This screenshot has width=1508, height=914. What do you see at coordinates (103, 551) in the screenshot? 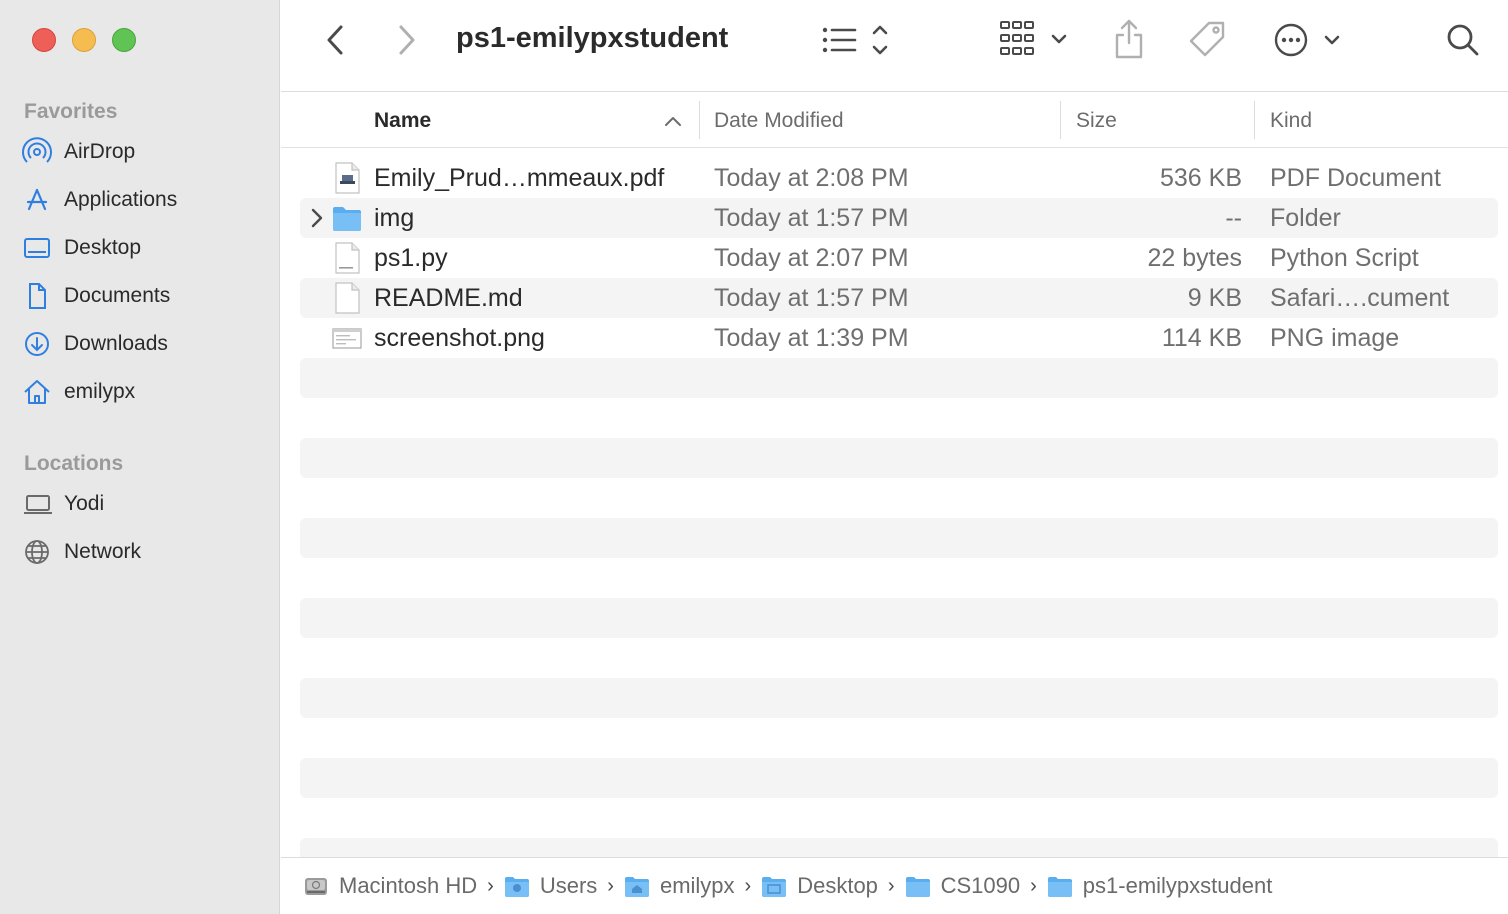
I see `sidebar-item-label: Network` at bounding box center [103, 551].